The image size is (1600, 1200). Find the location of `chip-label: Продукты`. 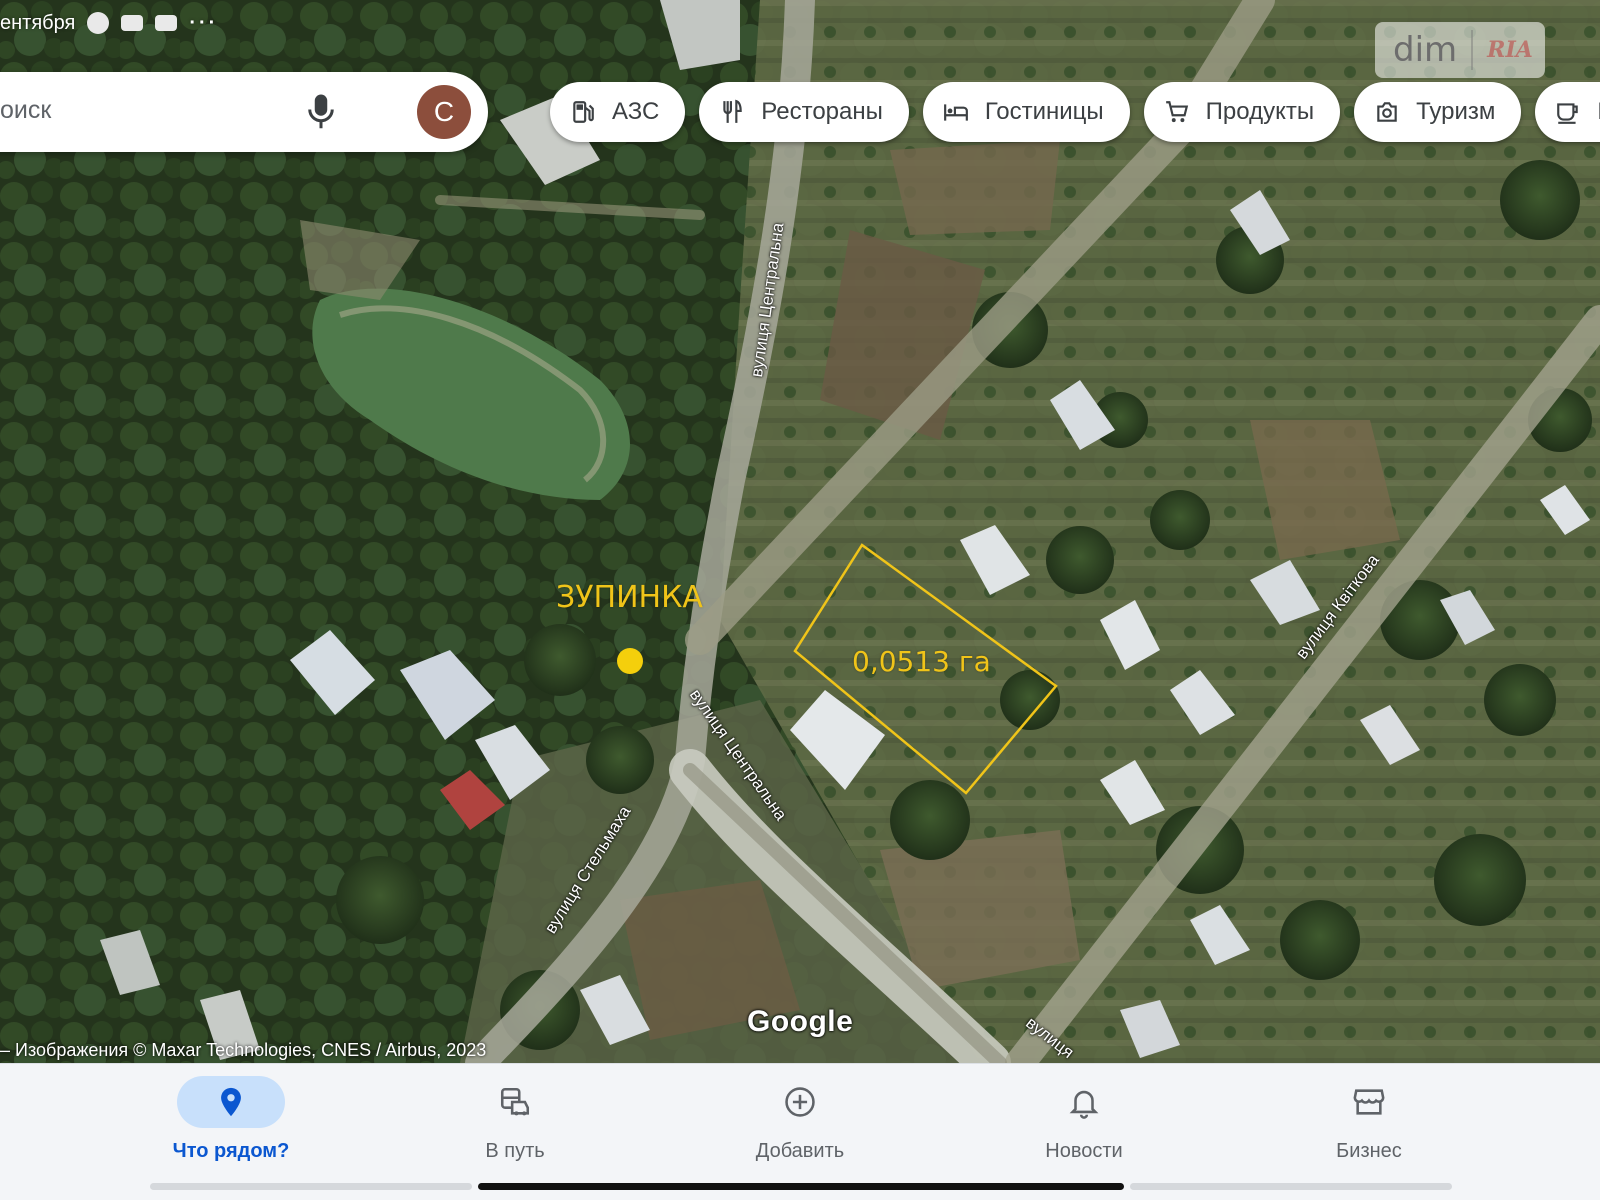

chip-label: Продукты is located at coordinates (1260, 111).